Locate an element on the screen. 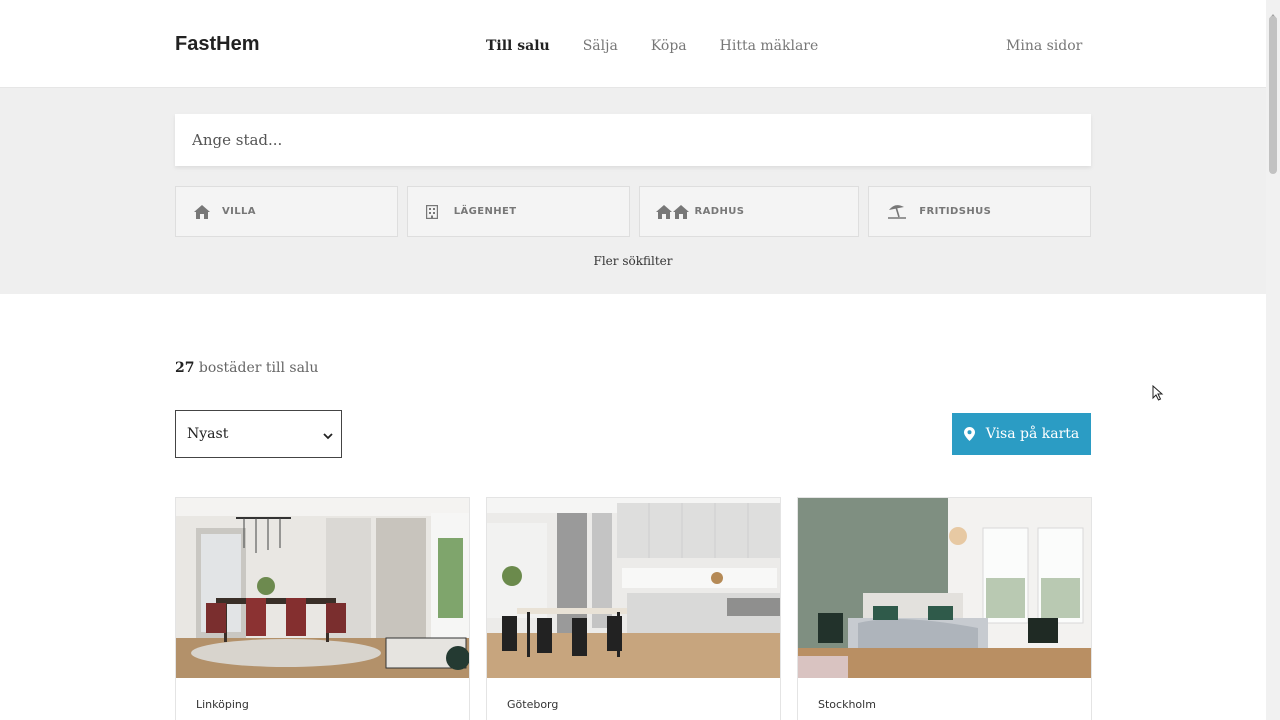 The image size is (1280, 720). property-type-filters: VILLA LÄGENHET RADHUS FRITIDSHUS is located at coordinates (633, 211).